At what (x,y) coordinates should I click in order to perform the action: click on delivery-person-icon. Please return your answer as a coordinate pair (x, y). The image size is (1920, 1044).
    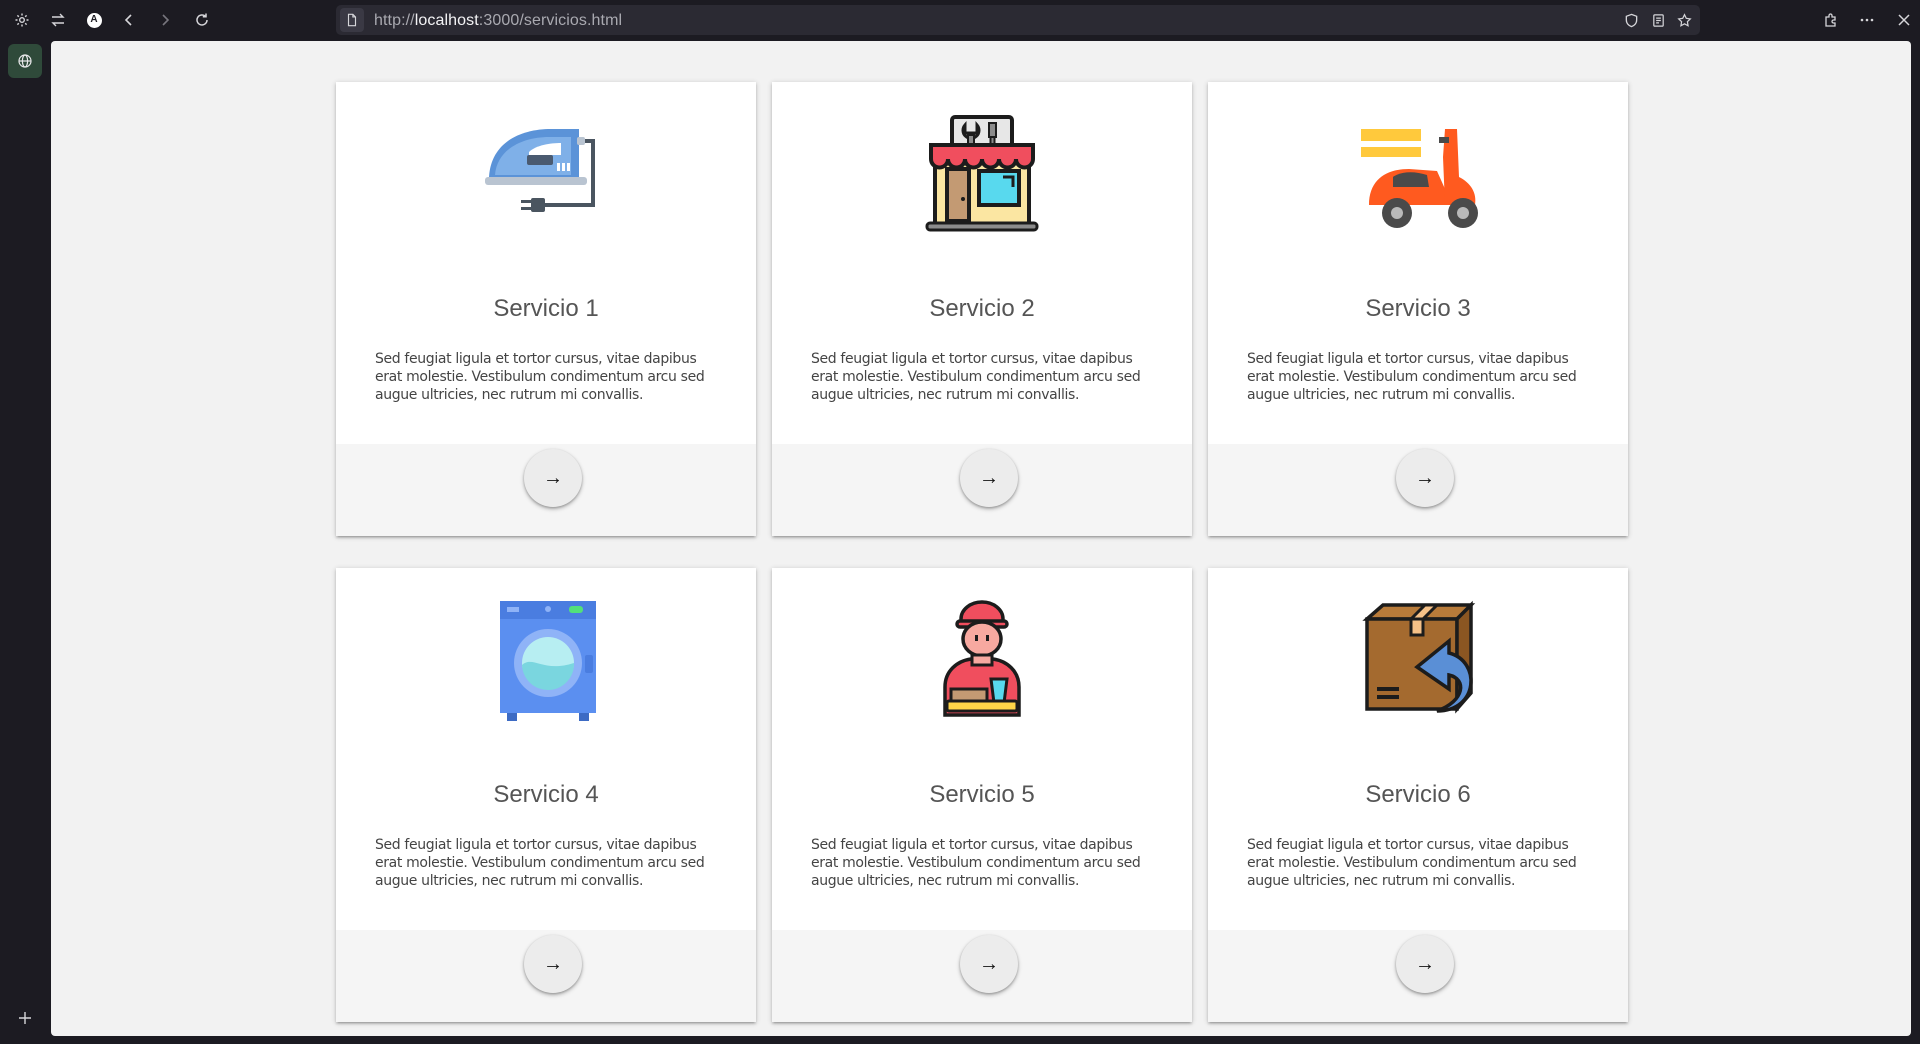
    Looking at the image, I should click on (982, 658).